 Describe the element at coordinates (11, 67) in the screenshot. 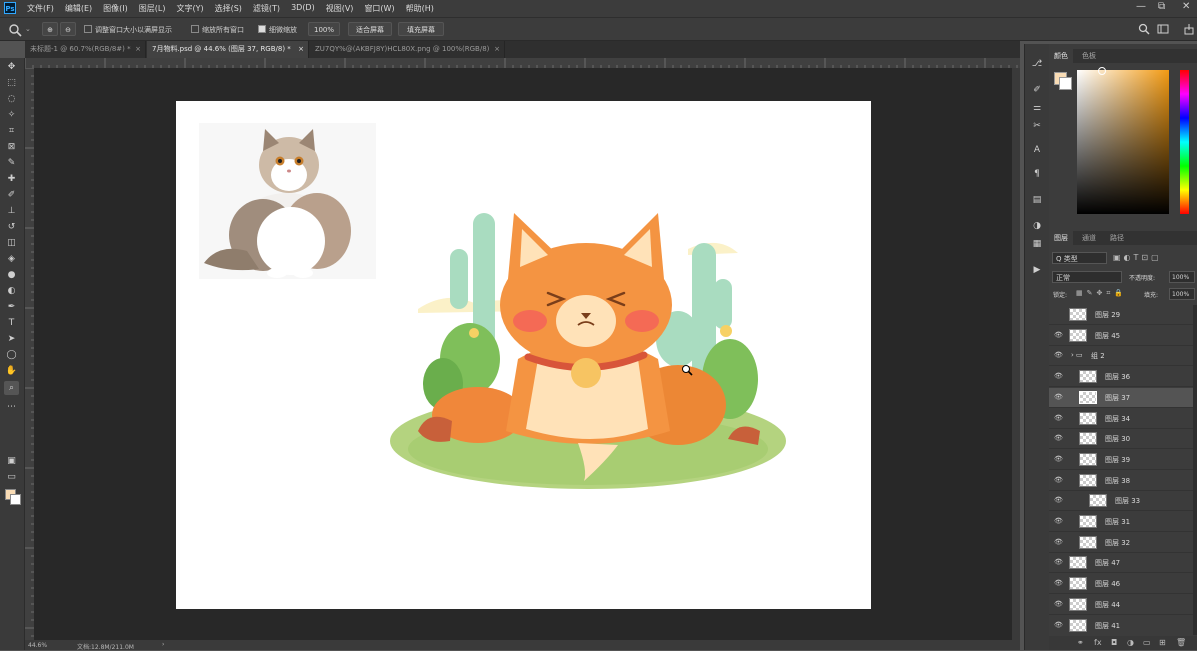

I see `move-tool-icon: ✥` at that location.